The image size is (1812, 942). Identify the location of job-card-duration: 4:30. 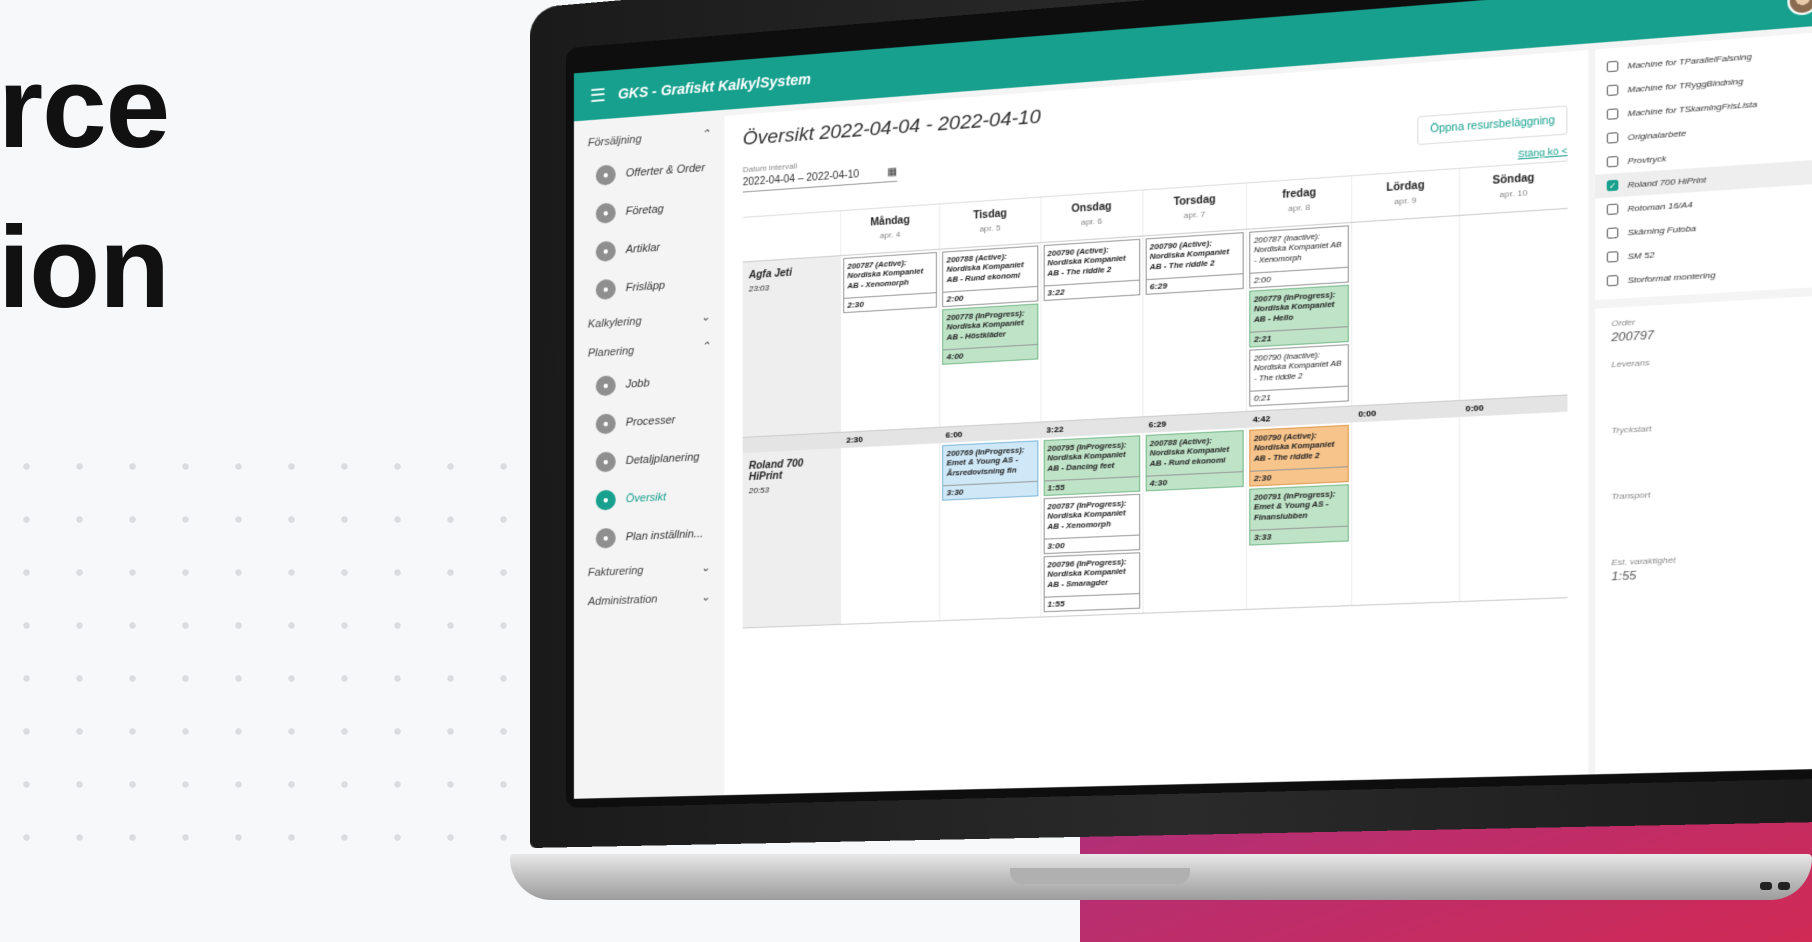
(1194, 481).